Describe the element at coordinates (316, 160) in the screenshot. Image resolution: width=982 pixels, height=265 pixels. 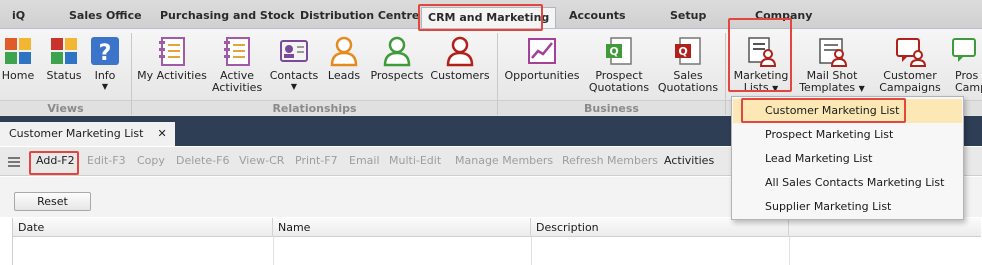
I see `print-button: Print-F7` at that location.